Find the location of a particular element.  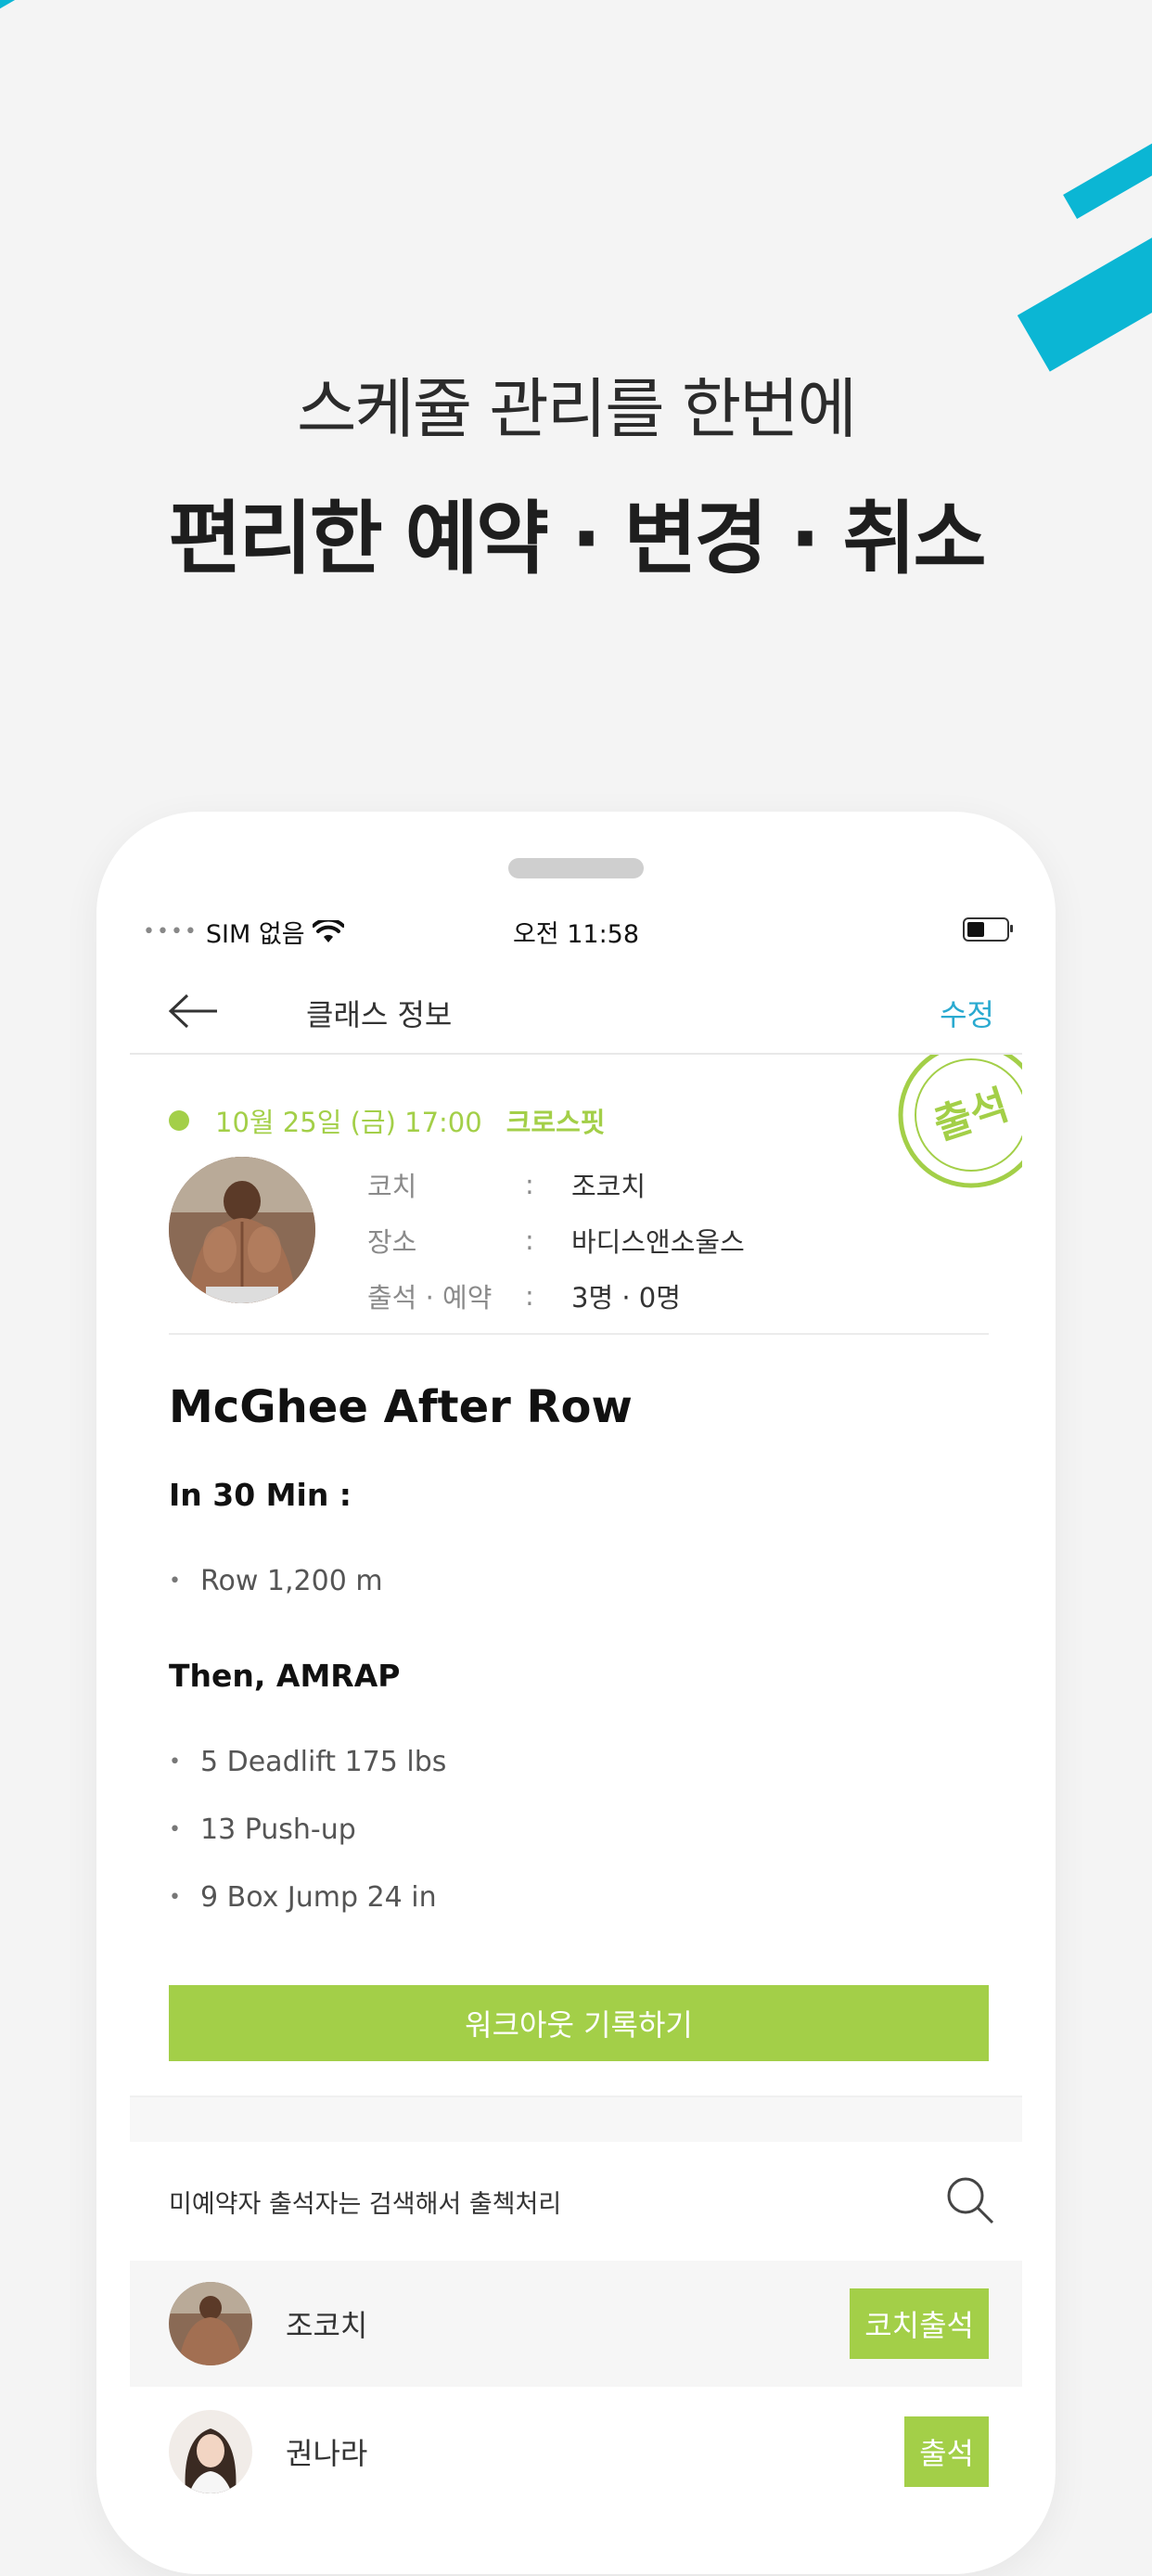

section-separator is located at coordinates (576, 2119).